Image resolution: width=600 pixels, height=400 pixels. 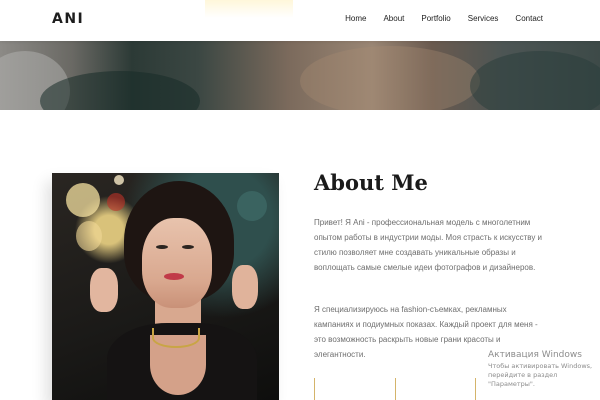 I want to click on nav-home: Home, so click(x=355, y=18).